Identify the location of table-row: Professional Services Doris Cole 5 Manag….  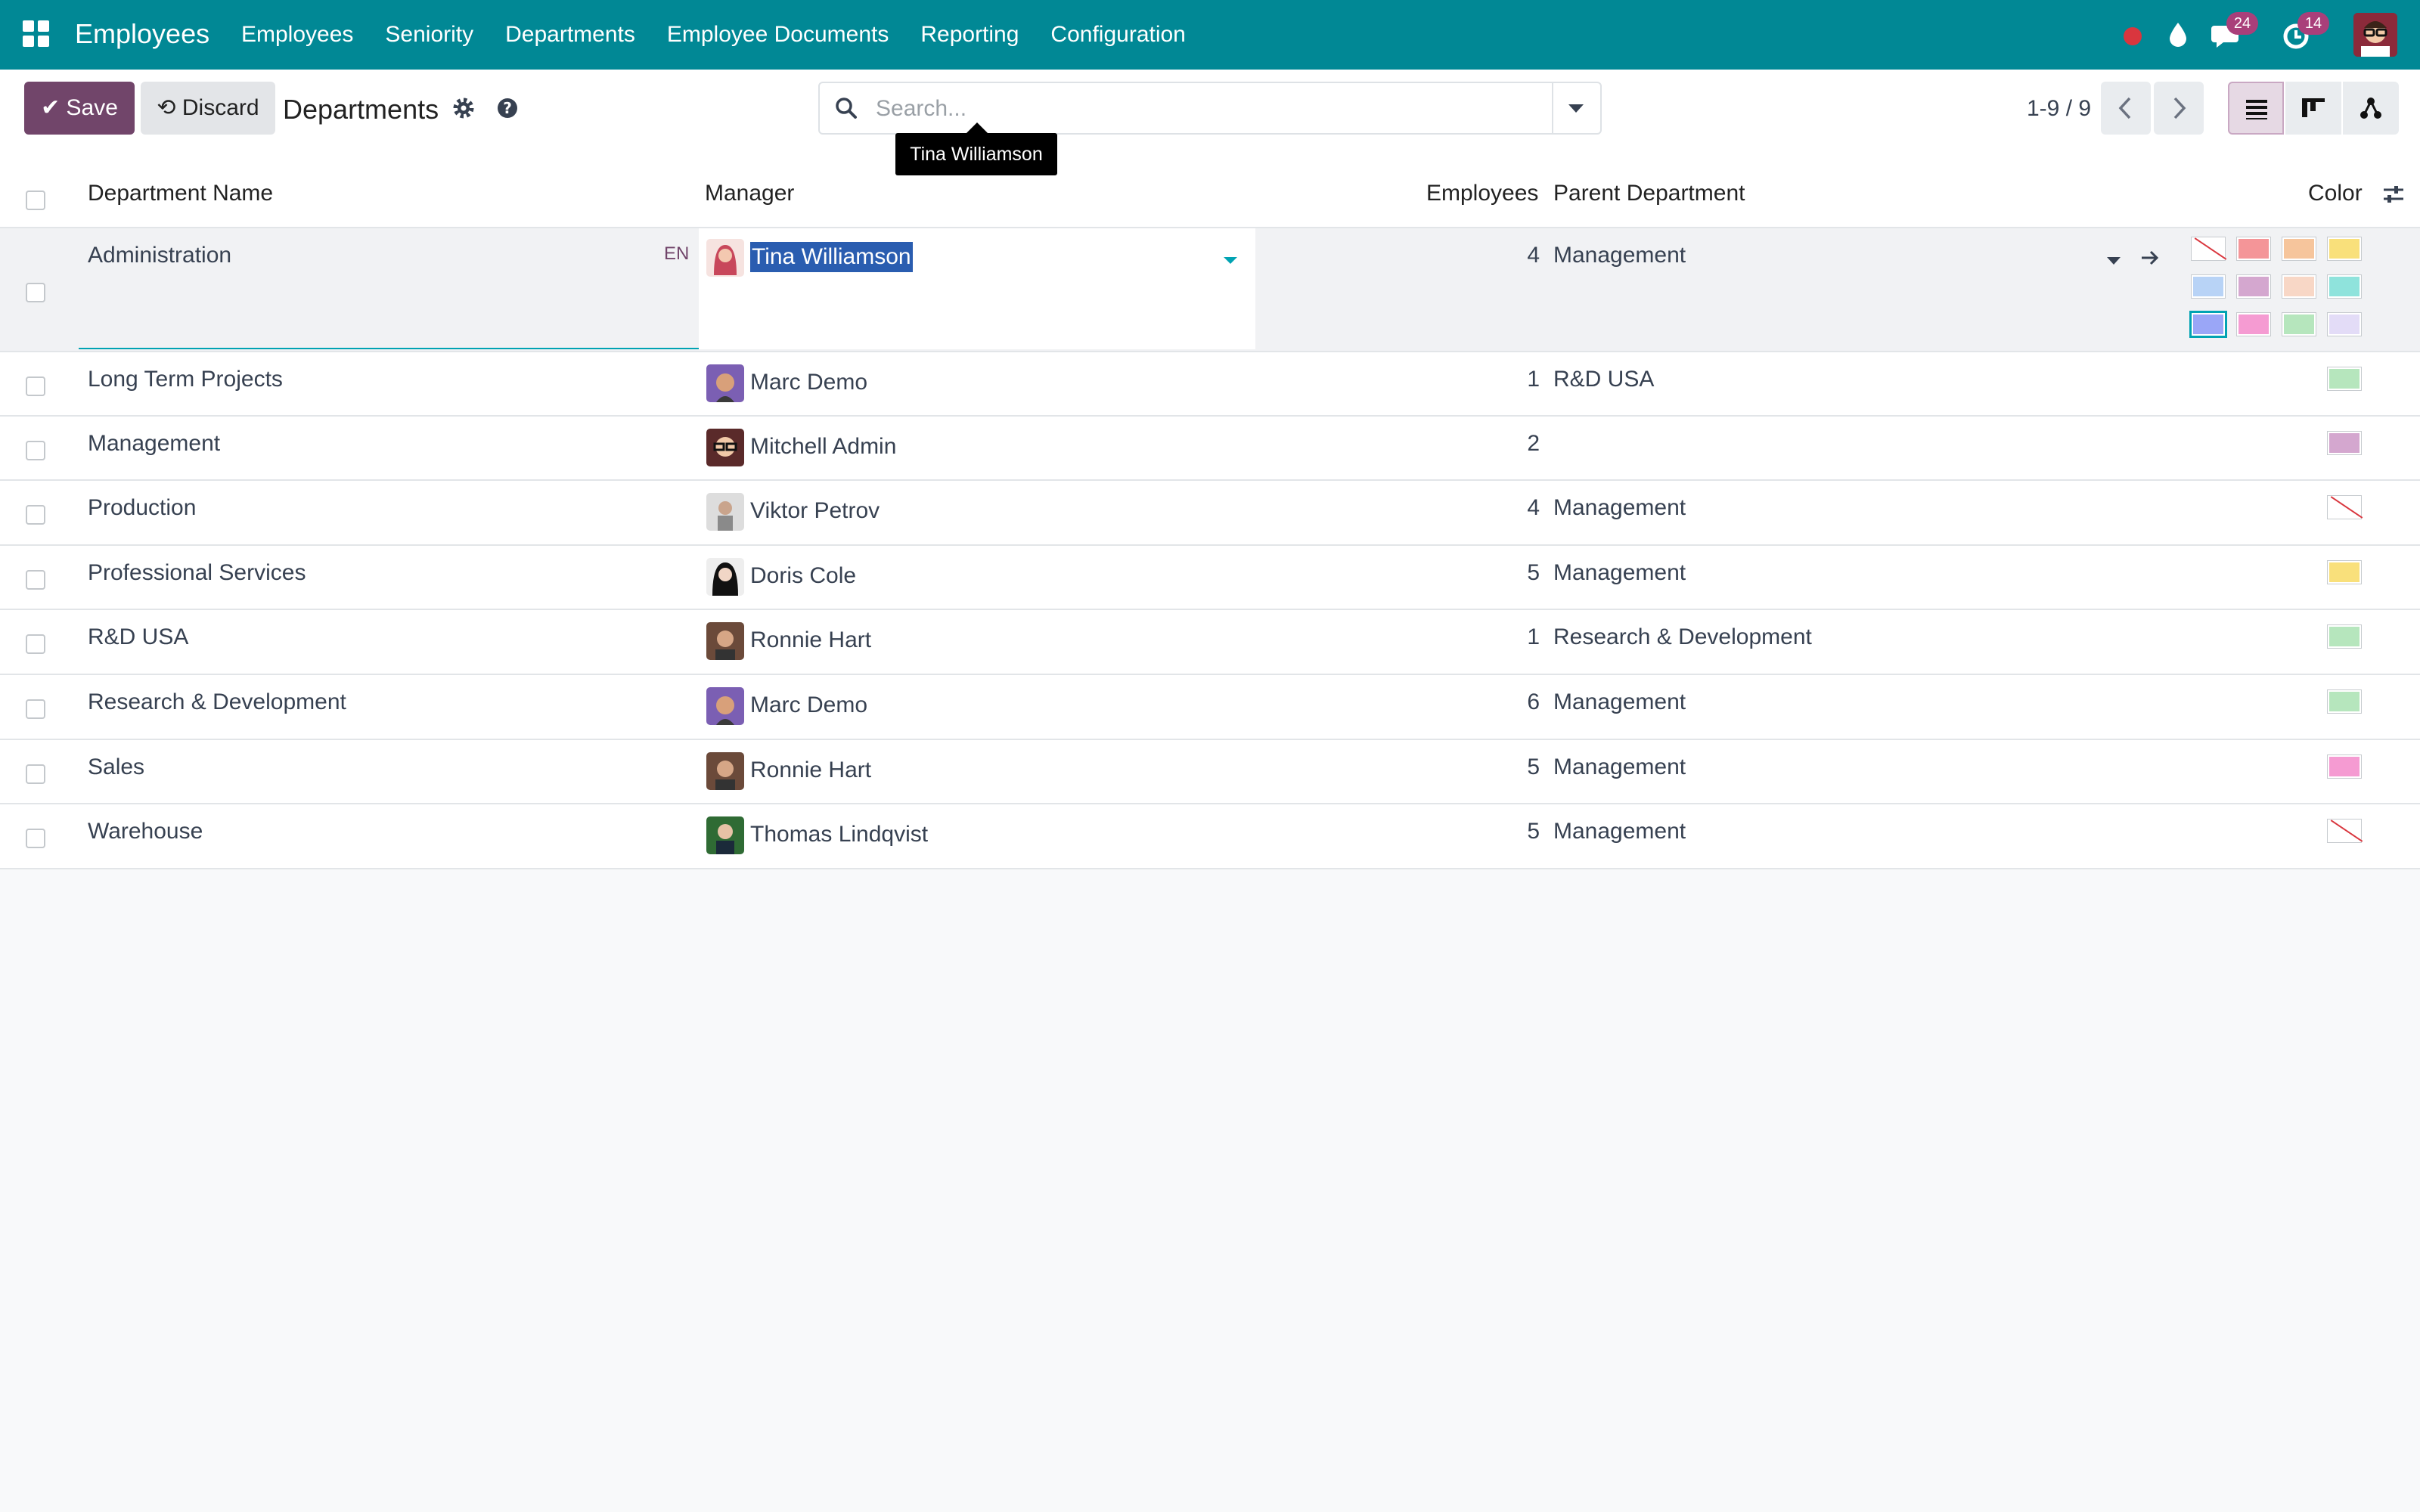
(1210, 578).